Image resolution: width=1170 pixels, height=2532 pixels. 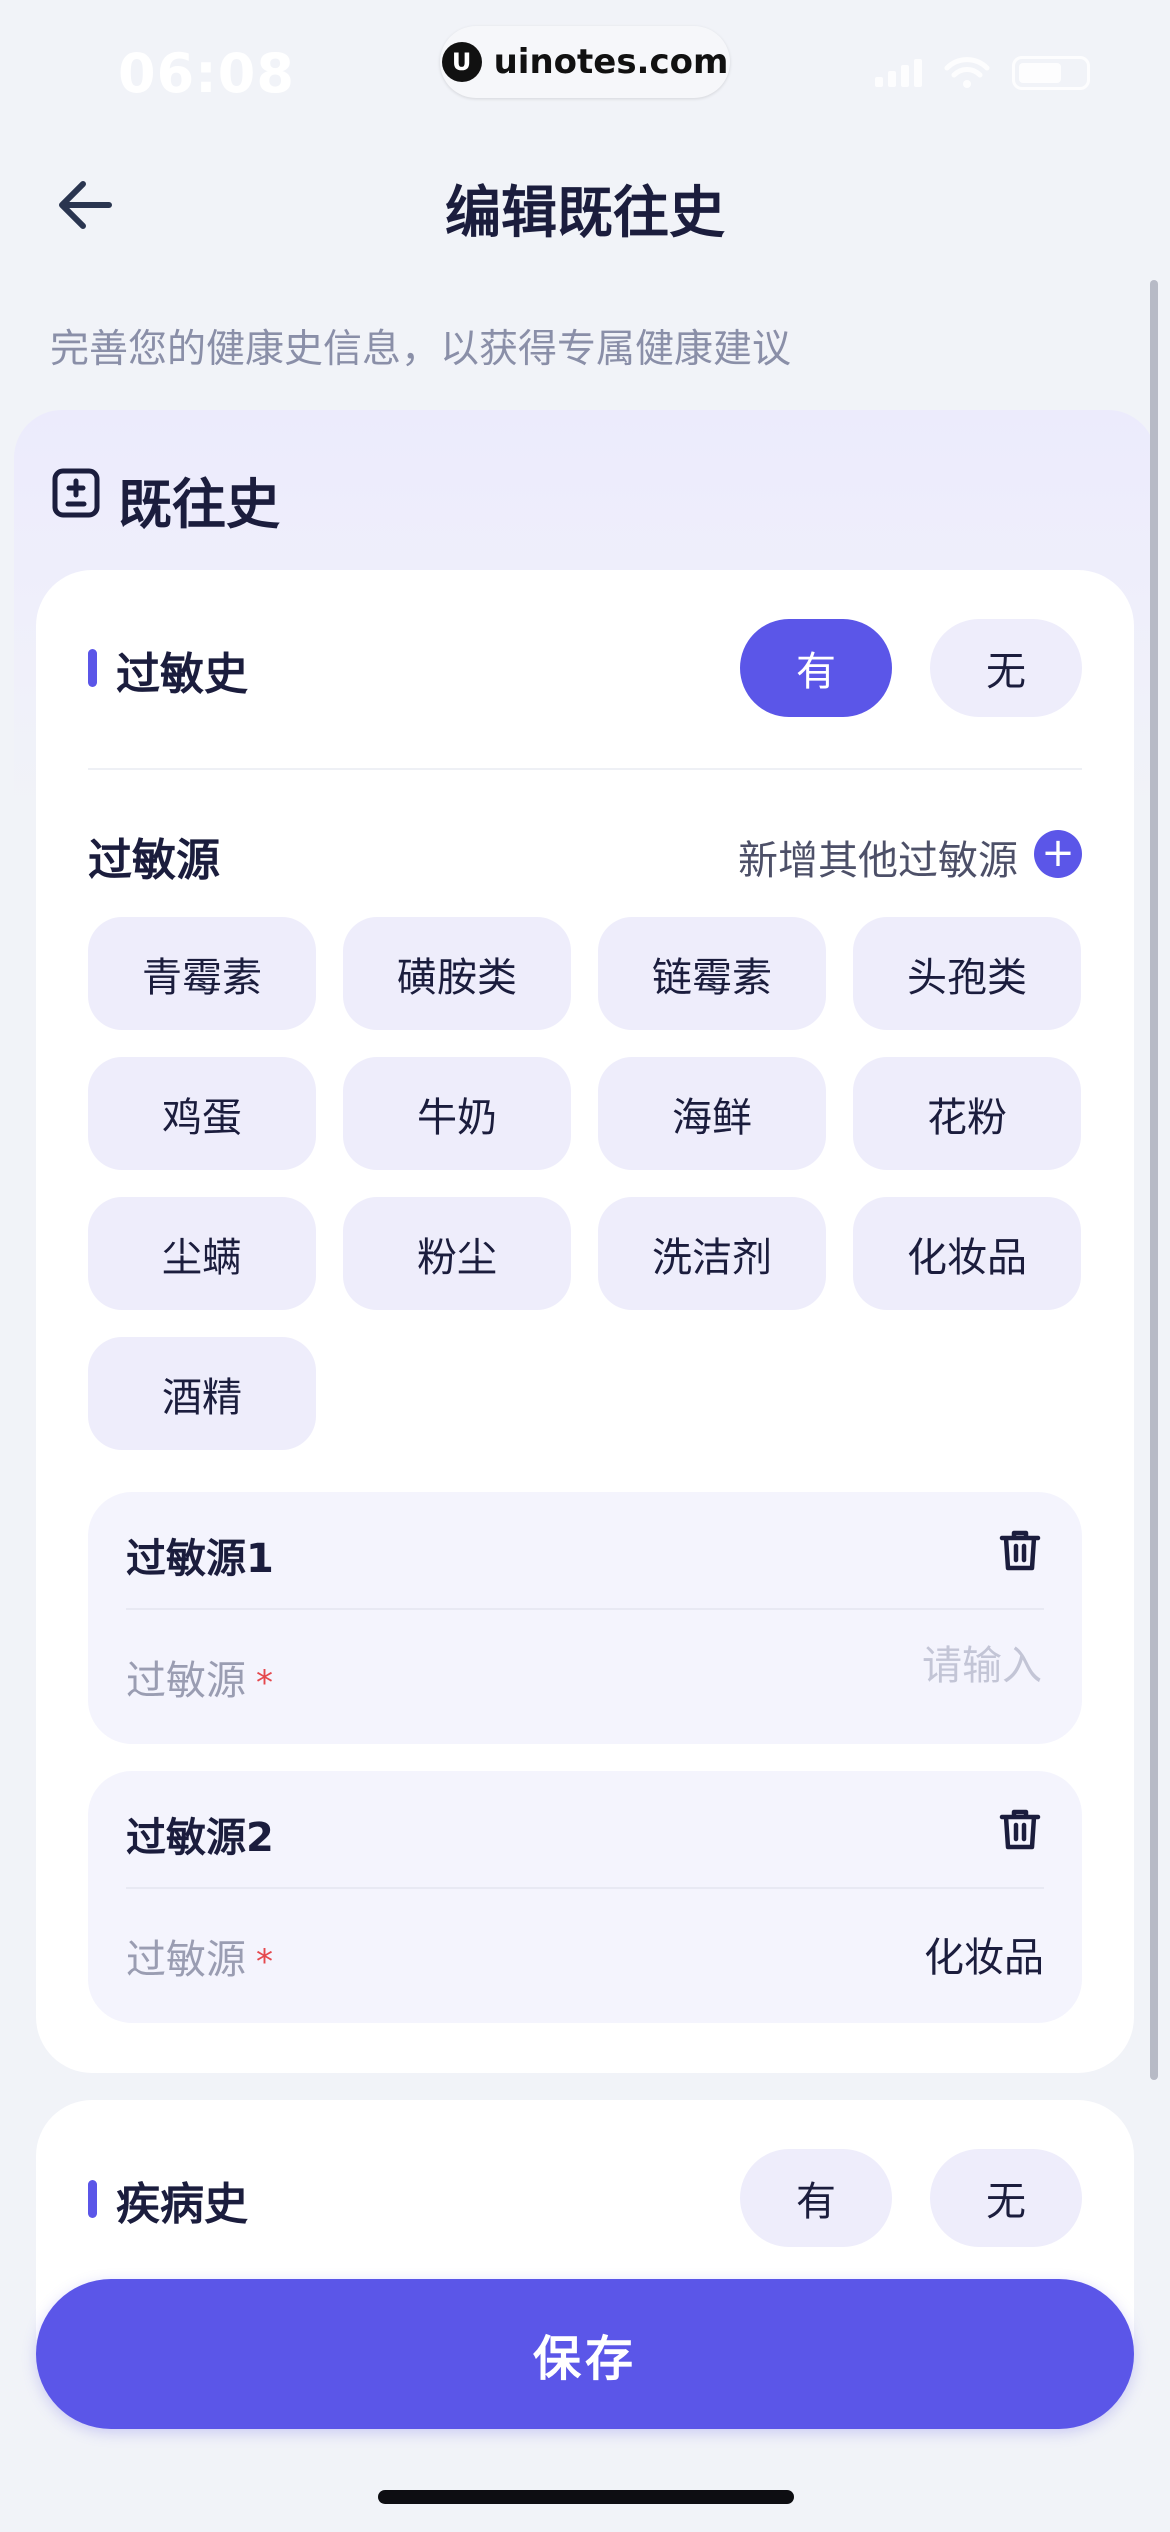 What do you see at coordinates (585, 769) in the screenshot?
I see `divider` at bounding box center [585, 769].